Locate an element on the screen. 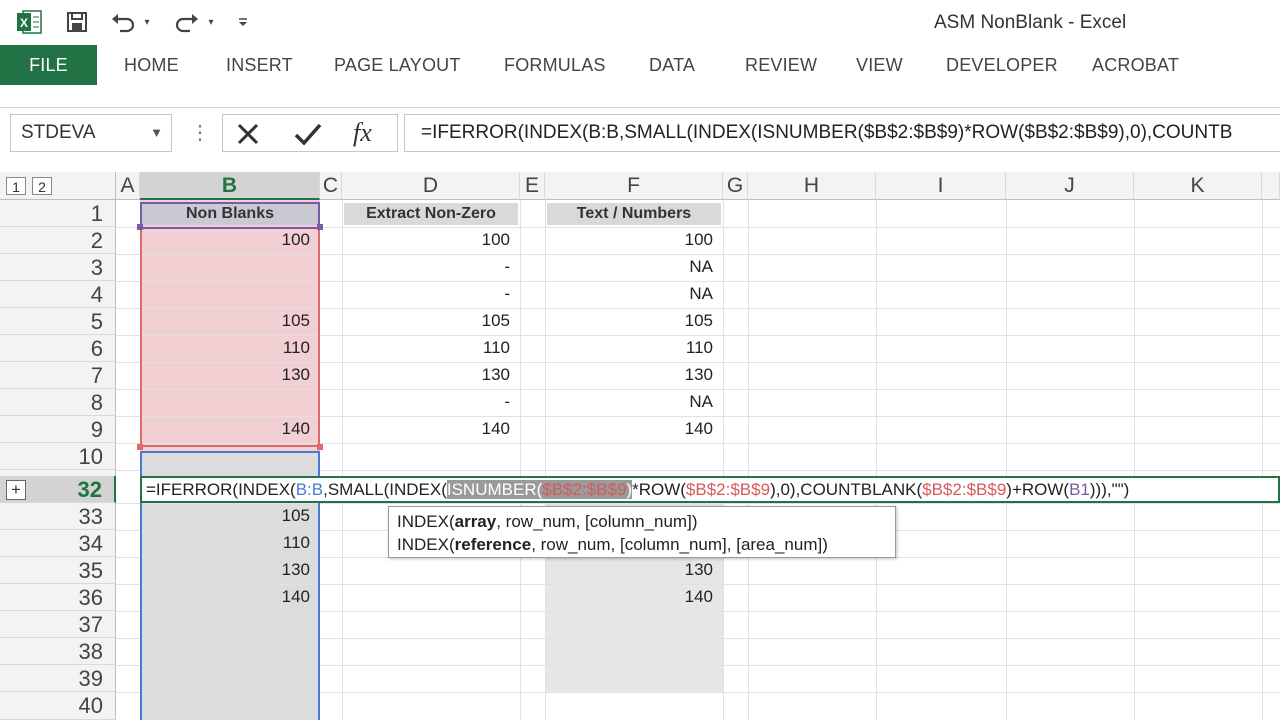 The height and width of the screenshot is (720, 1280). row-header: 40 is located at coordinates (58, 706).